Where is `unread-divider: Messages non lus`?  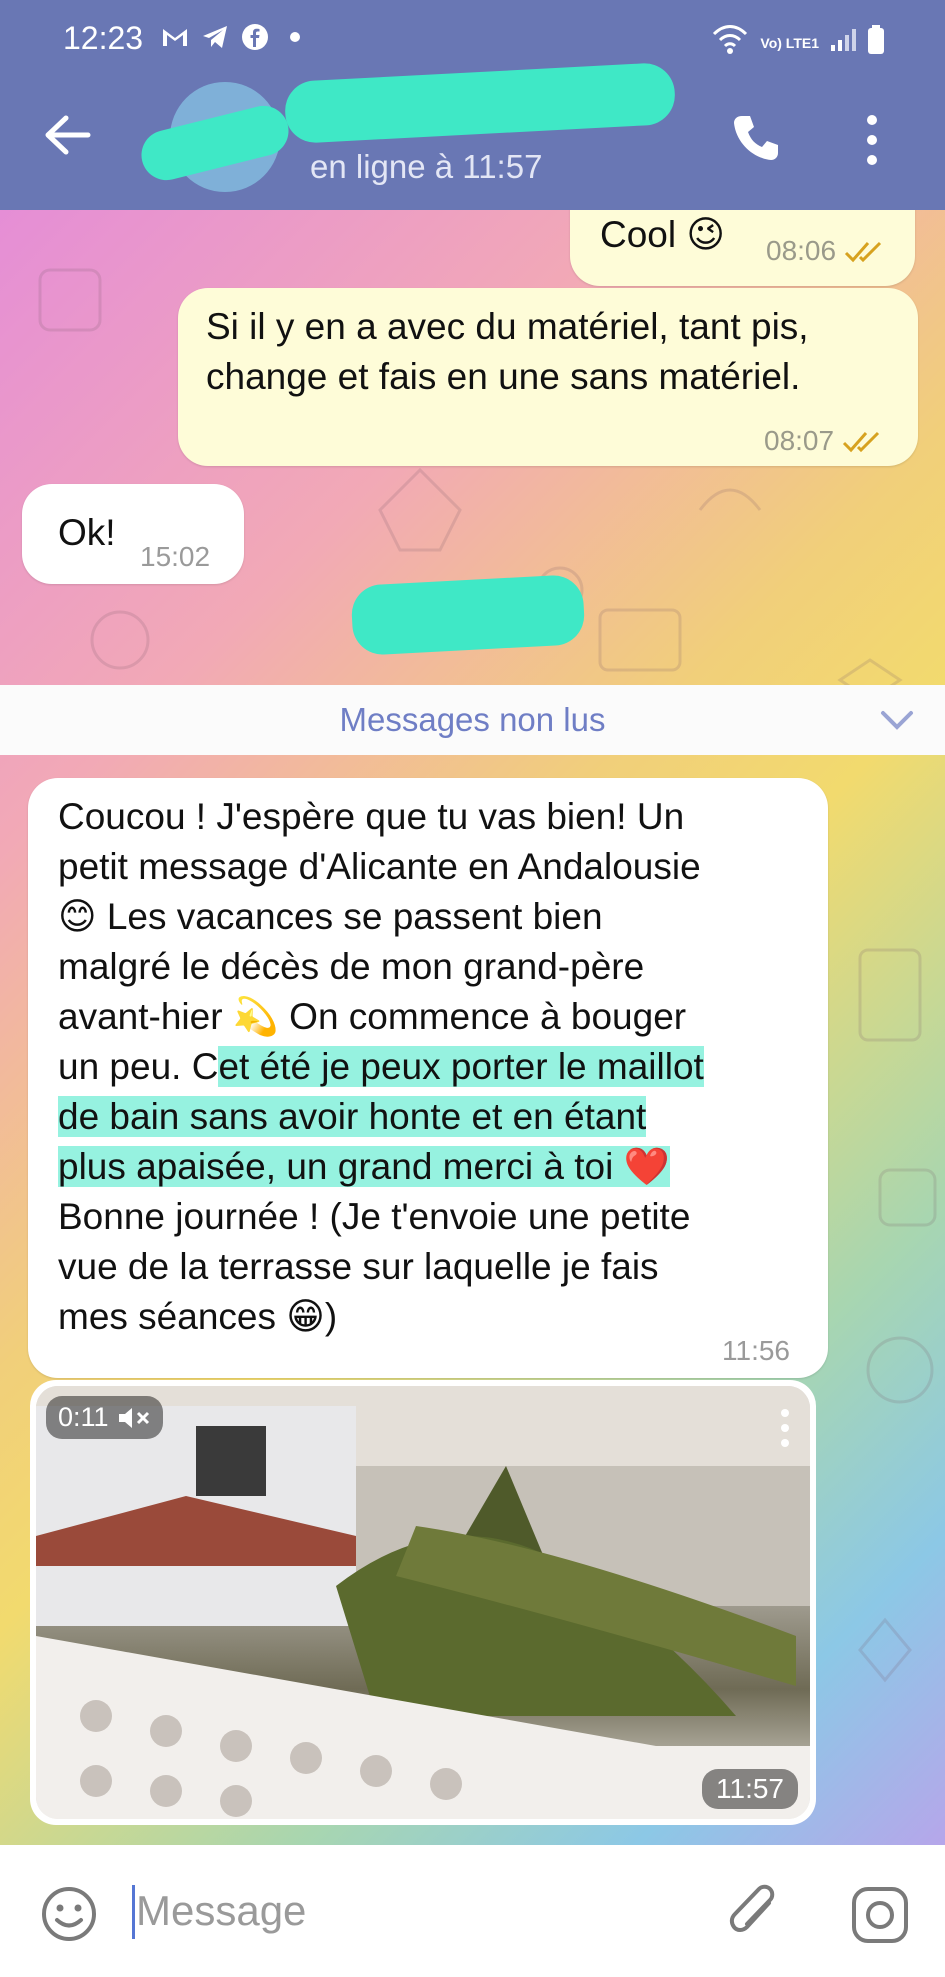
unread-divider: Messages non lus is located at coordinates (472, 720).